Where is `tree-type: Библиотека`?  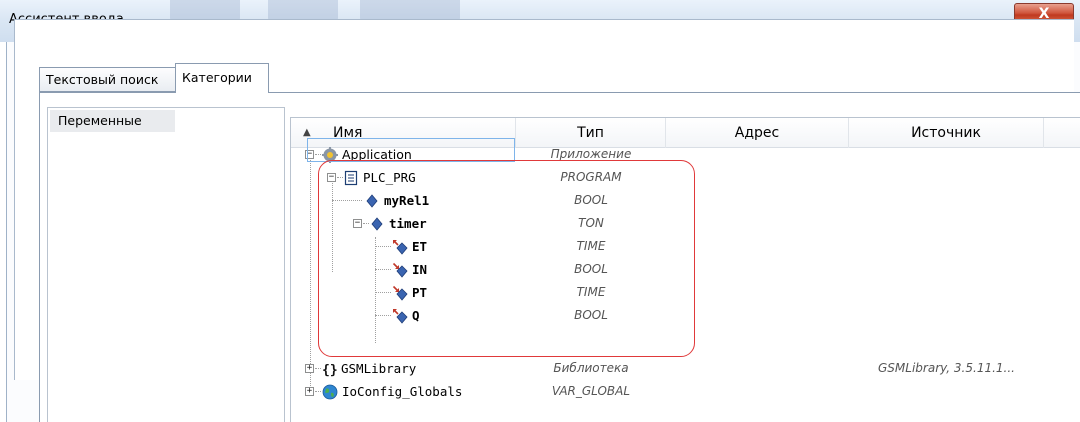
tree-type: Библиотека is located at coordinates (591, 368).